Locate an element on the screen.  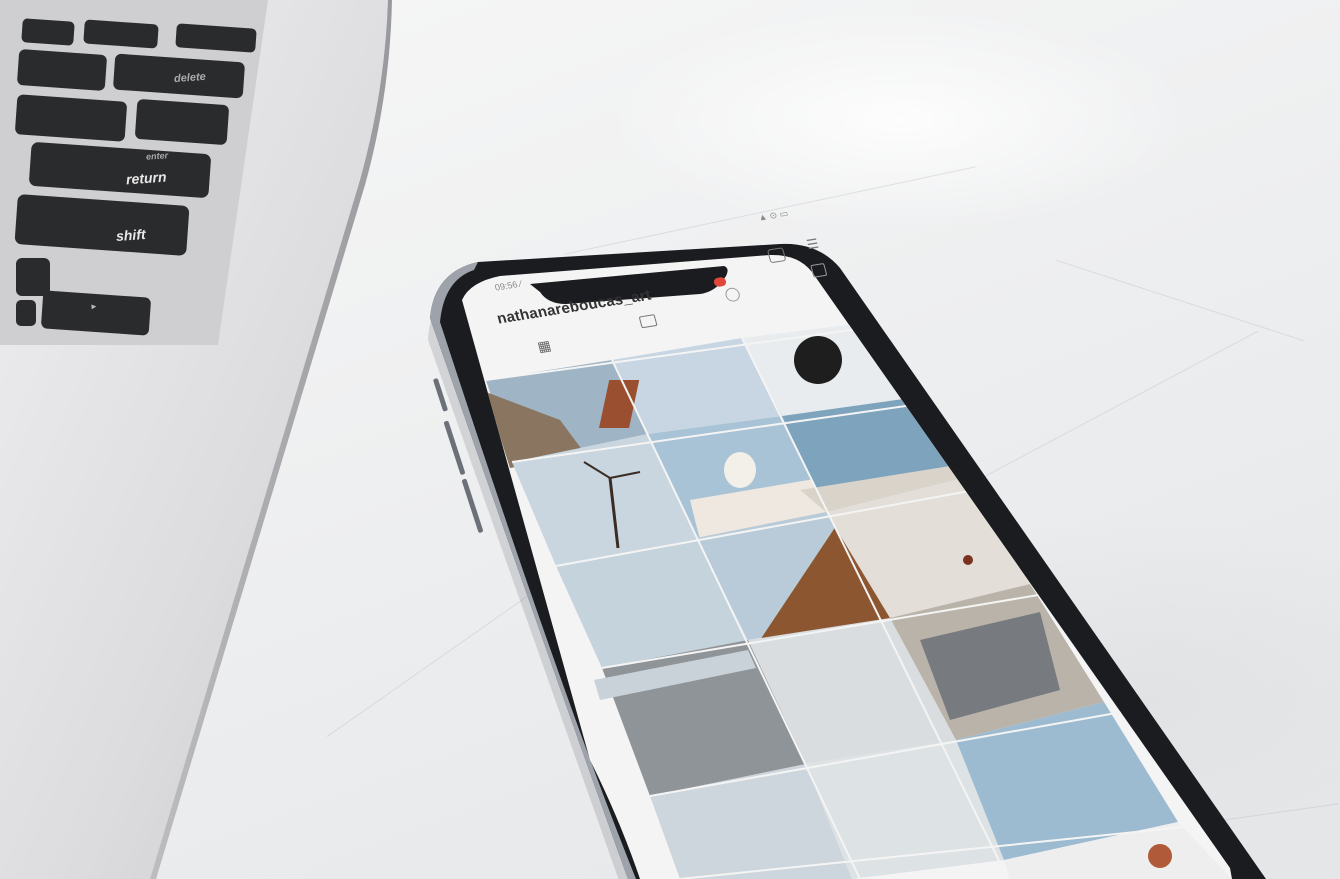
notification-badge is located at coordinates (720, 282).